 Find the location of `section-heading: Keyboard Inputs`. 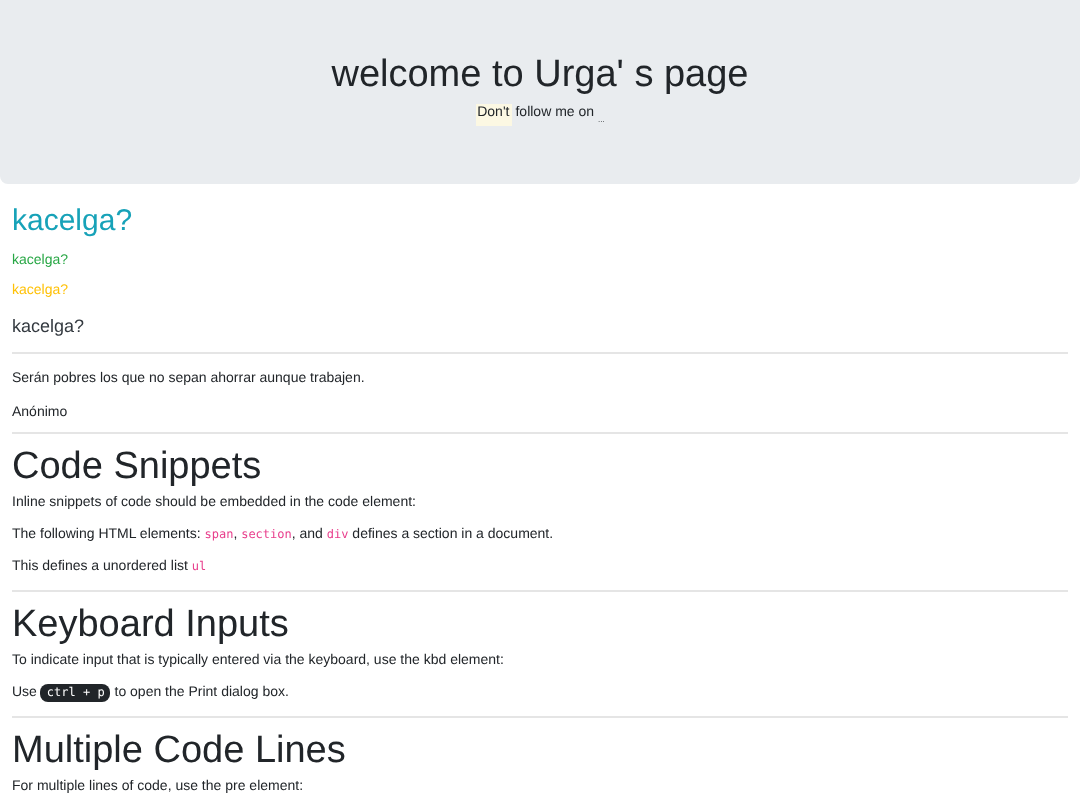

section-heading: Keyboard Inputs is located at coordinates (150, 625).